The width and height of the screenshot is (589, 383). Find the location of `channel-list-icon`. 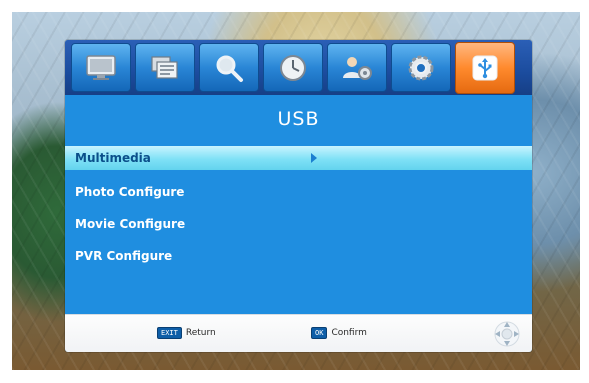

channel-list-icon is located at coordinates (164, 67).